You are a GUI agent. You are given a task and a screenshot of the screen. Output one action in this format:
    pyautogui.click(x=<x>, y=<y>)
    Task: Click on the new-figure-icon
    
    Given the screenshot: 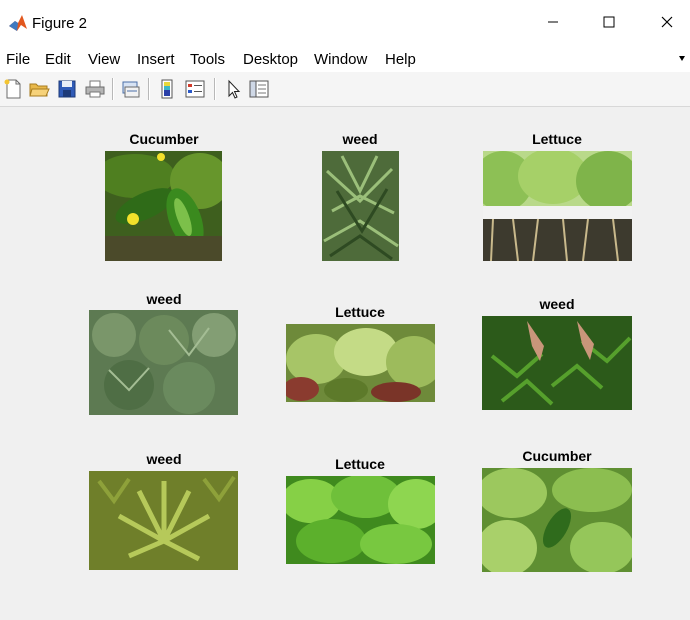 What is the action you would take?
    pyautogui.click(x=13, y=89)
    